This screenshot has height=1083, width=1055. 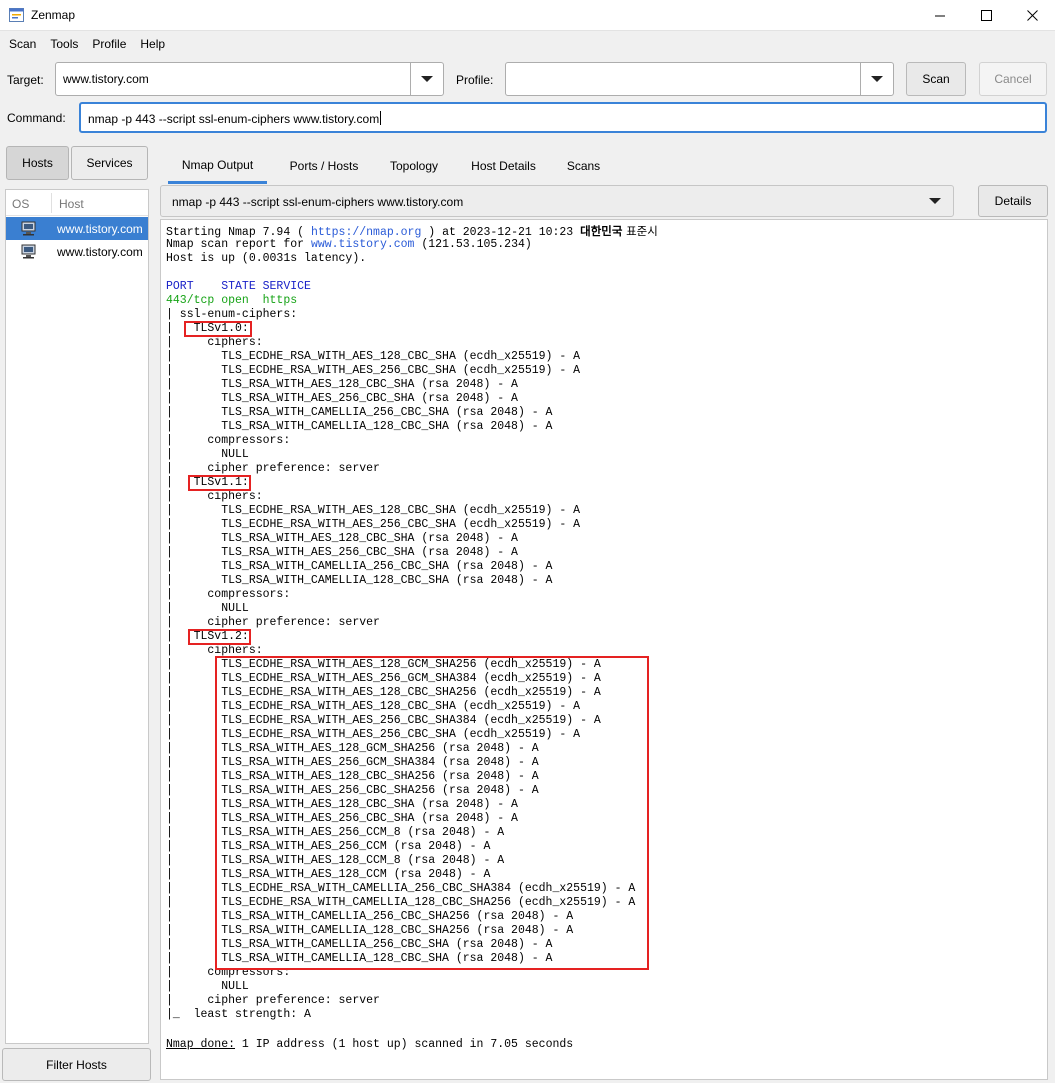 I want to click on target-combobox: www.tistory.com, so click(x=249, y=79).